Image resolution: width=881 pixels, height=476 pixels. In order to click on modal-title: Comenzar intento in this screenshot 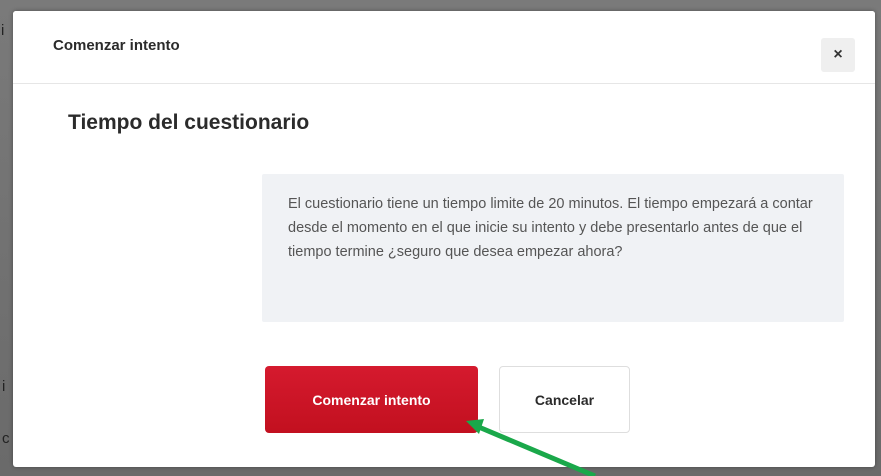, I will do `click(116, 45)`.